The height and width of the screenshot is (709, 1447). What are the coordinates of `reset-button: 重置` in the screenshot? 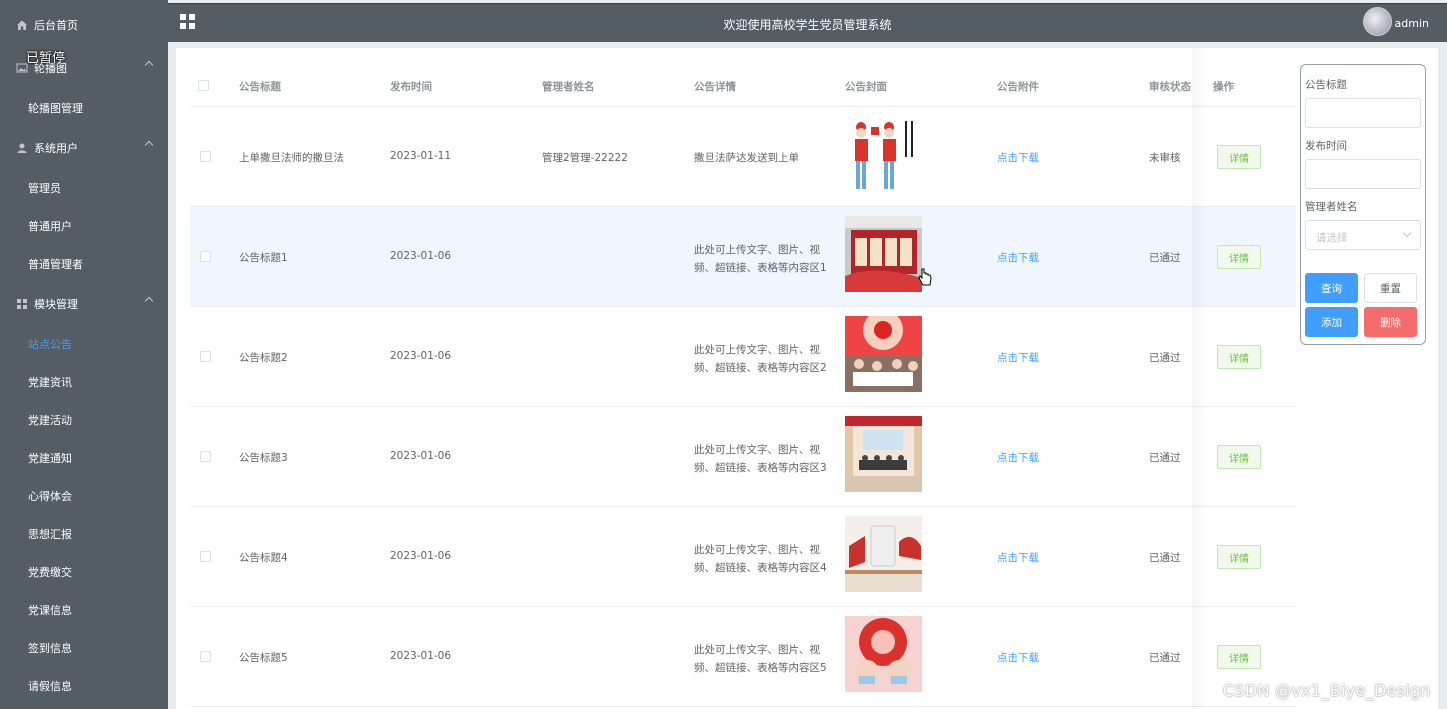 It's located at (1390, 288).